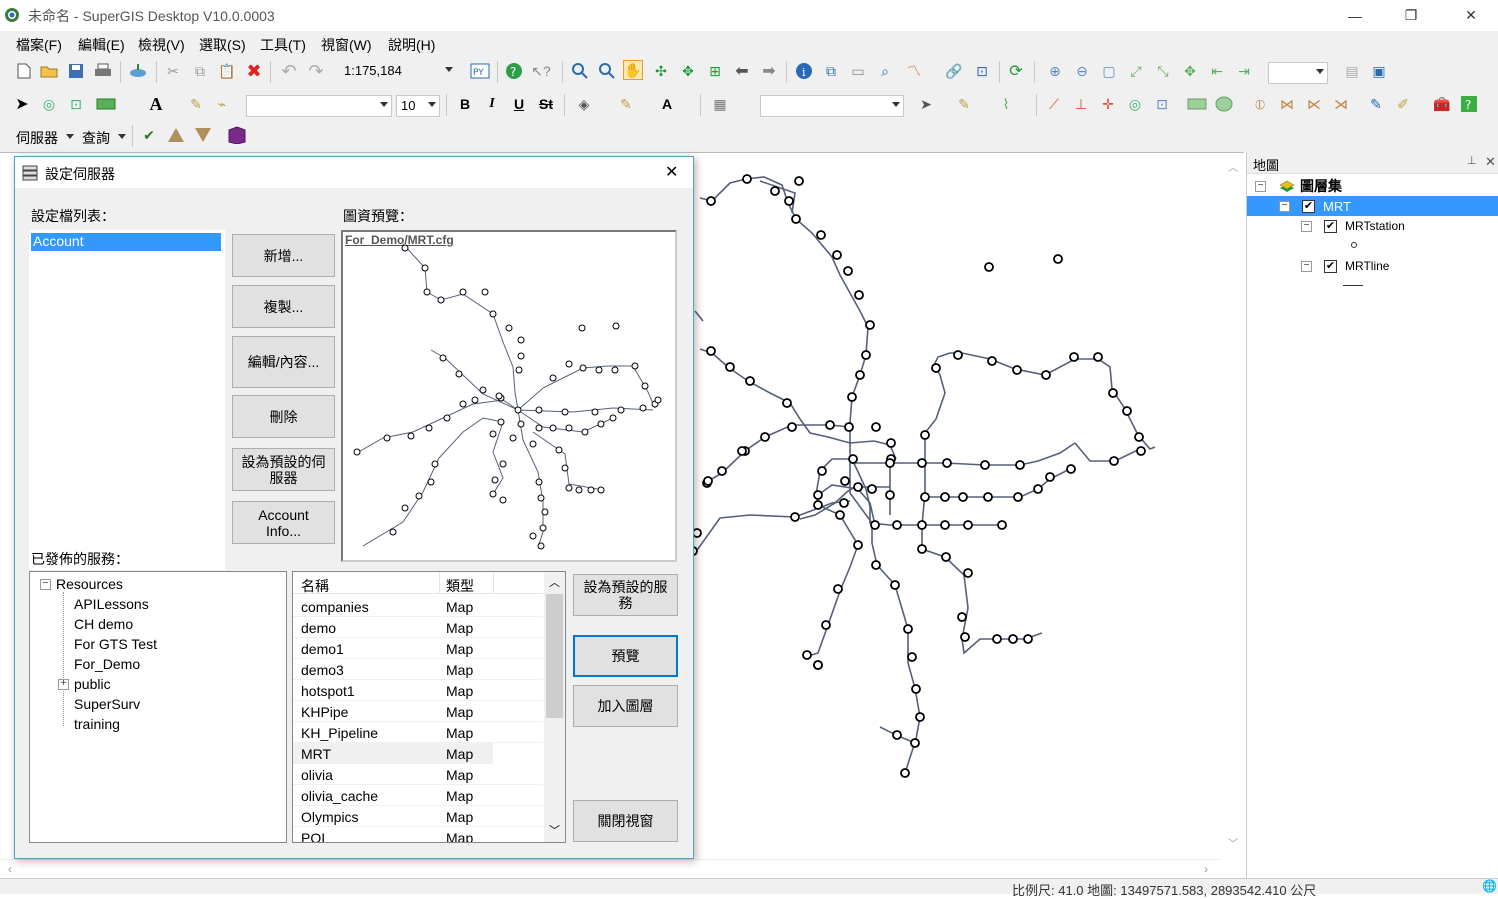 The height and width of the screenshot is (899, 1498). I want to click on hyperlink-icon: ⧉, so click(831, 71).